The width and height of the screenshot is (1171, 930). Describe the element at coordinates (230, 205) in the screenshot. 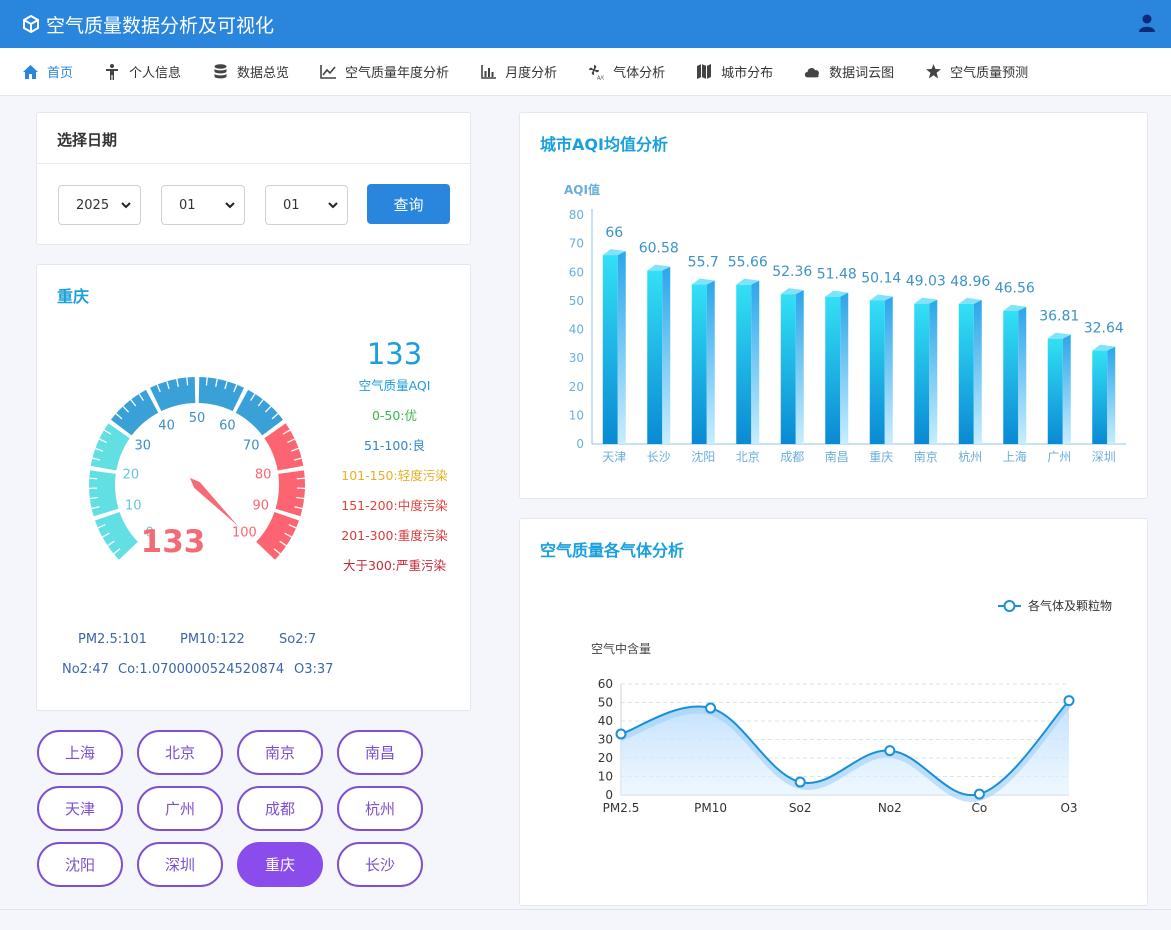

I see `chevron-down-icon` at that location.